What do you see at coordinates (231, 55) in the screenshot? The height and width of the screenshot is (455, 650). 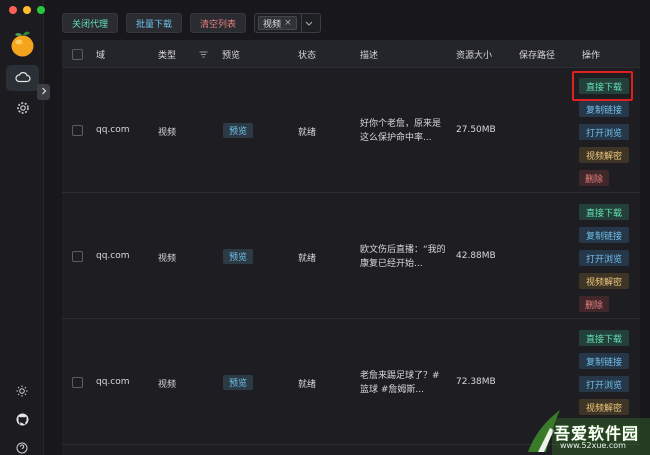 I see `header-preview: 预览` at bounding box center [231, 55].